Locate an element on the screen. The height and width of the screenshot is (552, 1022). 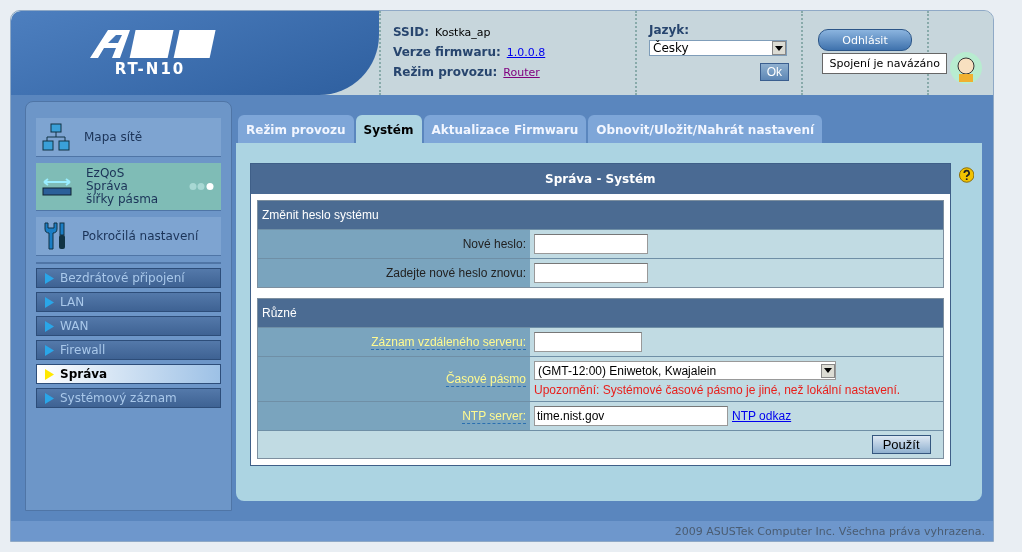
sidebar-item: Firewall is located at coordinates (128, 350).